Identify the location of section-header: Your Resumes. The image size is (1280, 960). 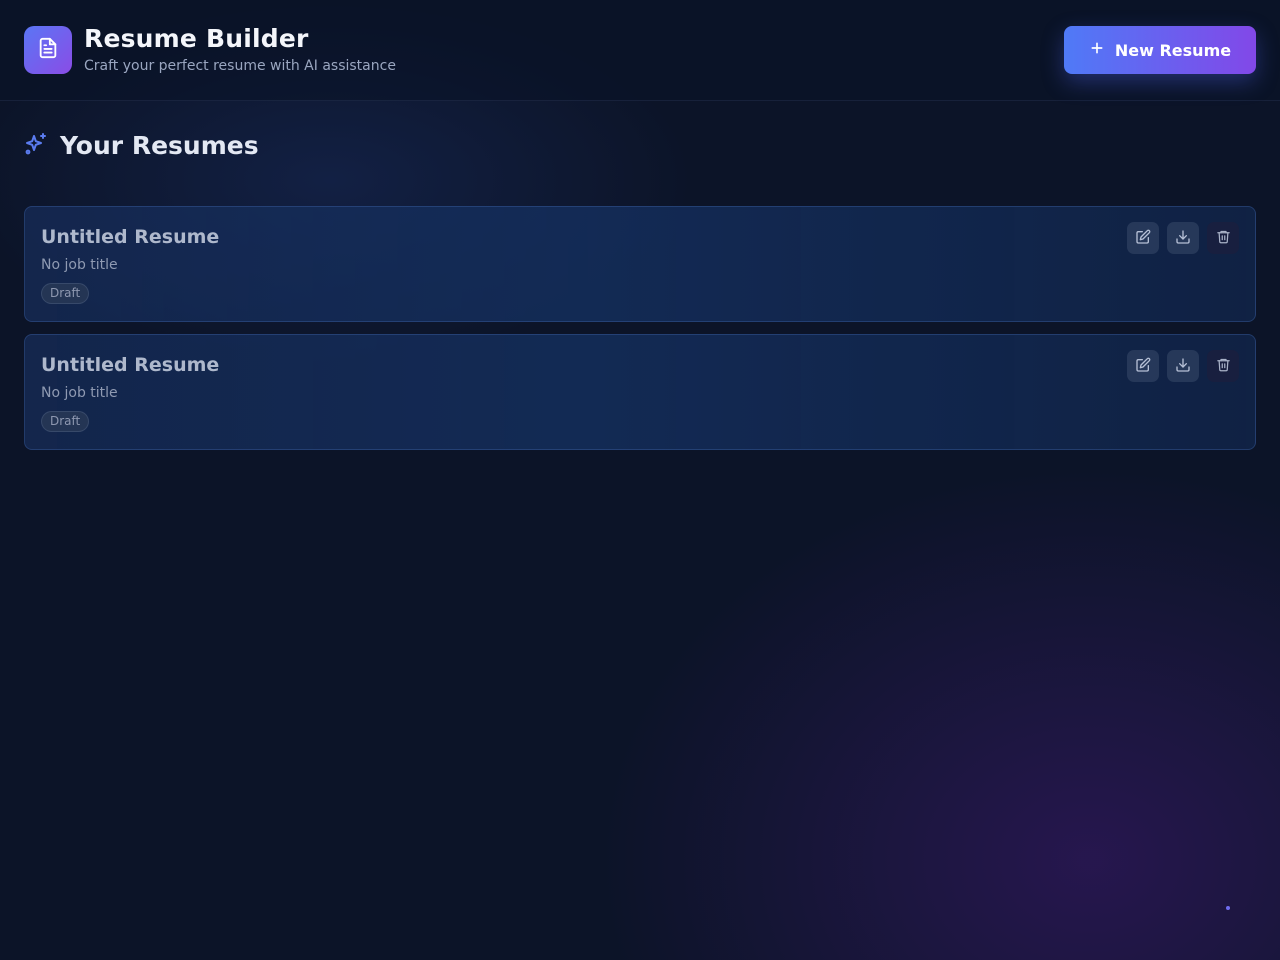
(141, 146).